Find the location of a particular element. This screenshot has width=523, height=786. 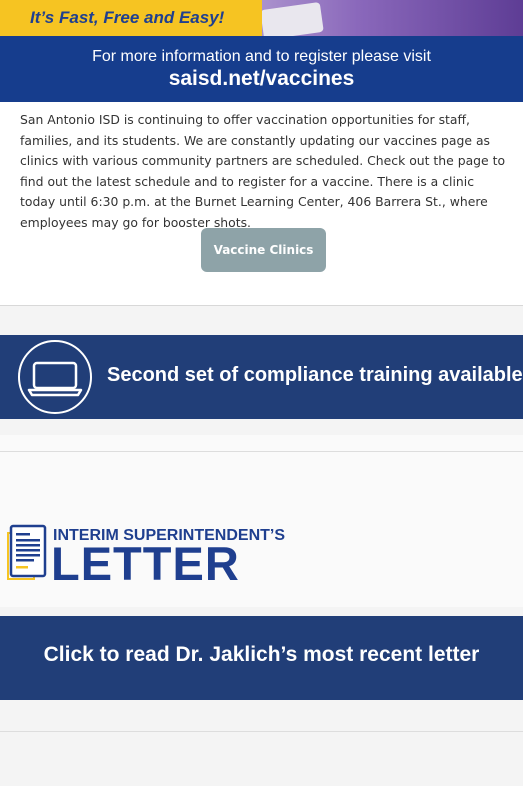

laptop-icon is located at coordinates (55, 377).